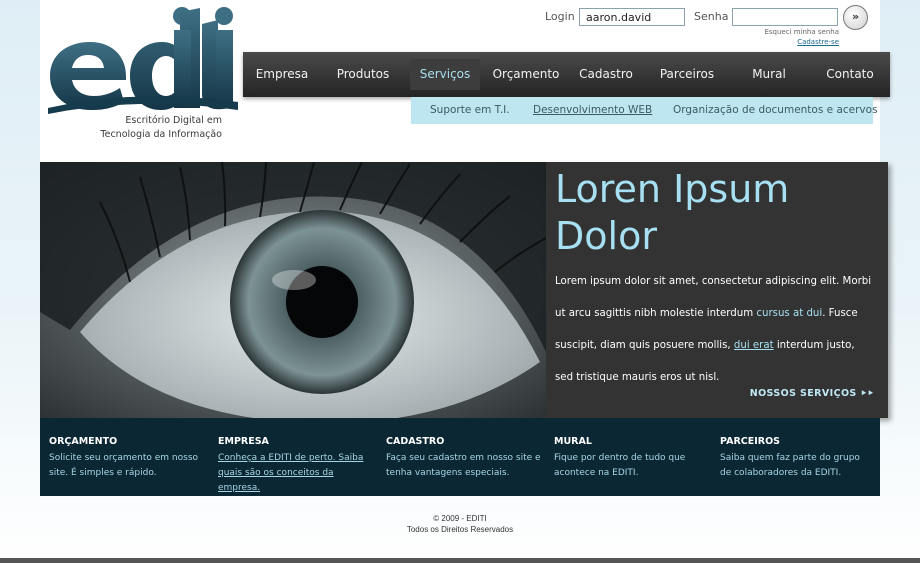 Image resolution: width=920 pixels, height=563 pixels. Describe the element at coordinates (754, 345) in the screenshot. I see `hero-body-link-2: dui erat` at that location.